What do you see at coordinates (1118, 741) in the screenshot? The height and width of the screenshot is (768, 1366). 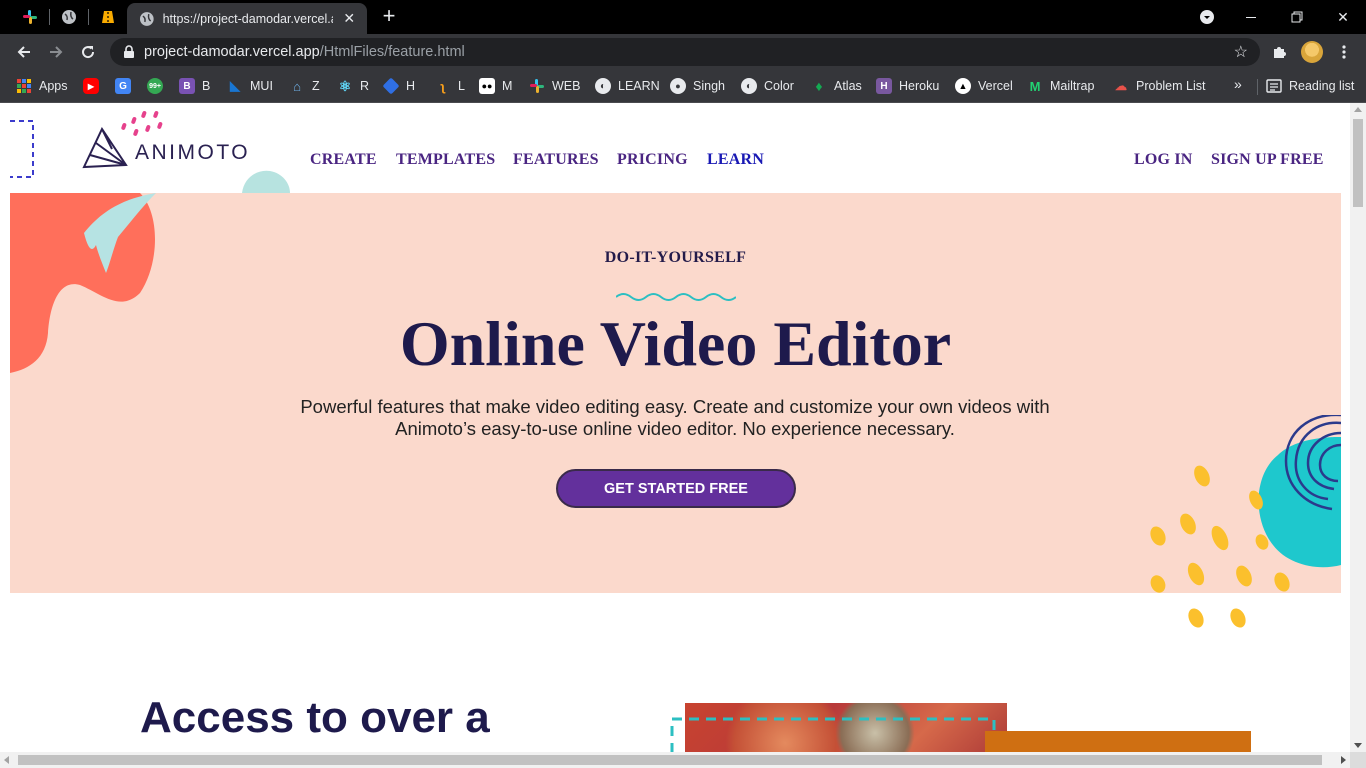 I see `orange-block-decoration` at bounding box center [1118, 741].